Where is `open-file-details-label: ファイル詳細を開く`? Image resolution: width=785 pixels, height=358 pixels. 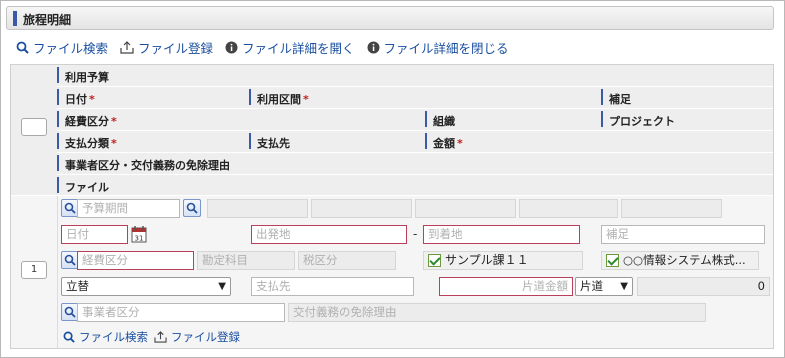 open-file-details-label: ファイル詳細を開く is located at coordinates (298, 48).